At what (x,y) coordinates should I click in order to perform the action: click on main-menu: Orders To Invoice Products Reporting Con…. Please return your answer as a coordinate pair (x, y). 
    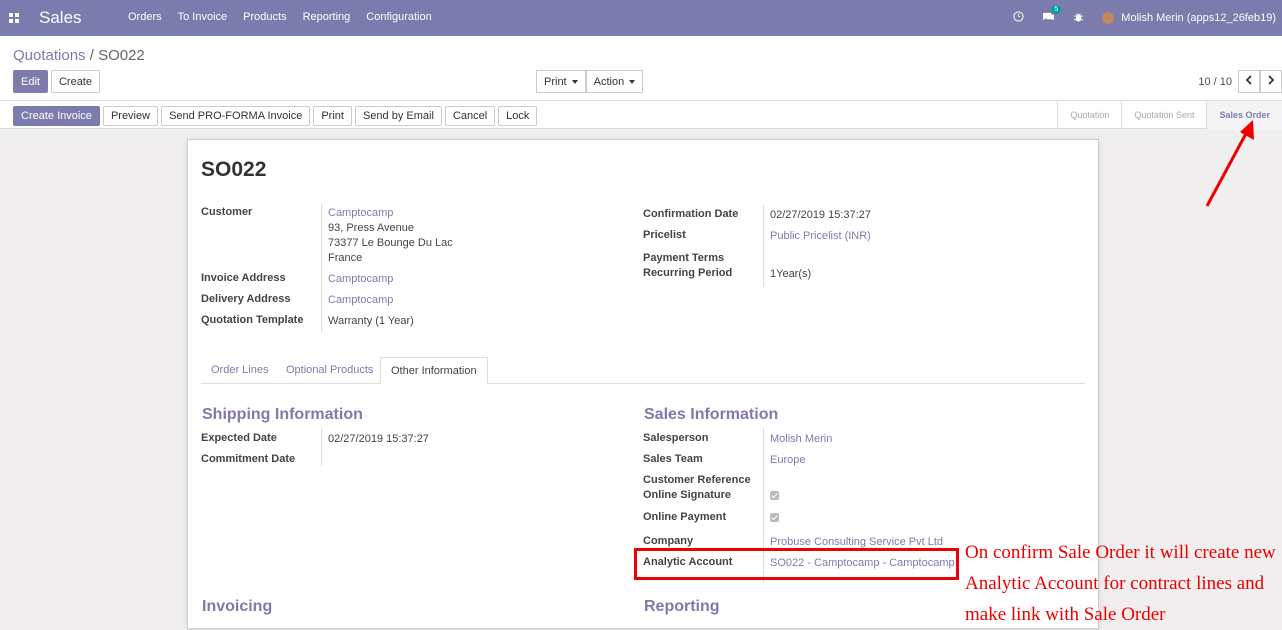
    Looking at the image, I should click on (280, 17).